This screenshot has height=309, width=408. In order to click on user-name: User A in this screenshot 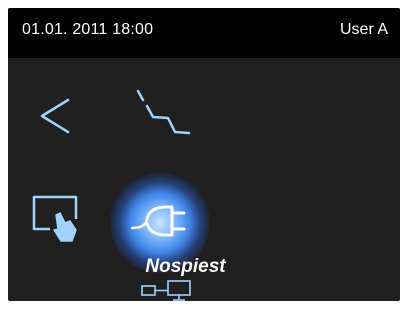, I will do `click(364, 30)`.